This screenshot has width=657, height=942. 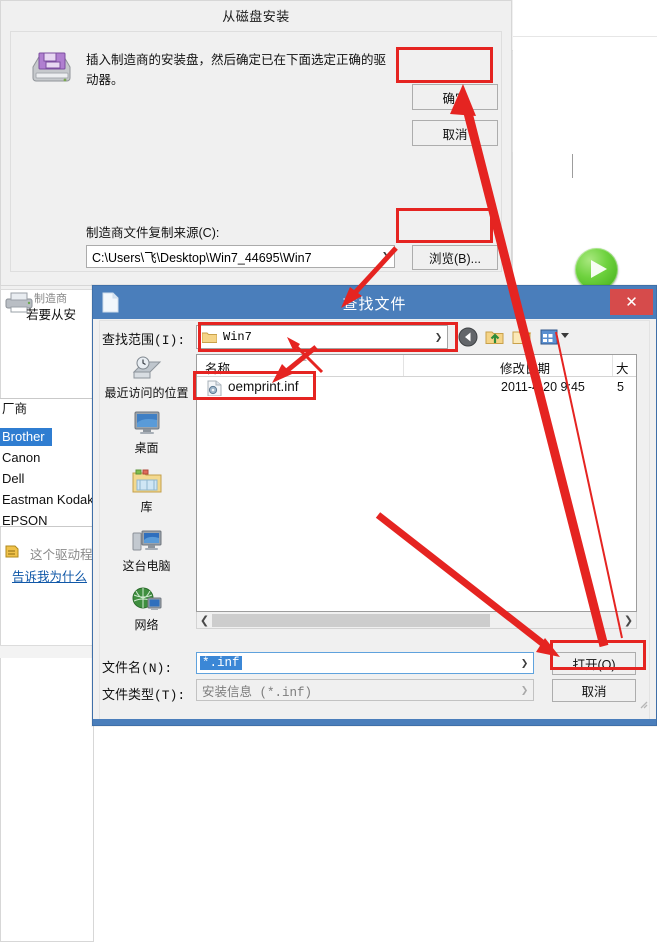 What do you see at coordinates (495, 337) in the screenshot?
I see `up-folder-icon` at bounding box center [495, 337].